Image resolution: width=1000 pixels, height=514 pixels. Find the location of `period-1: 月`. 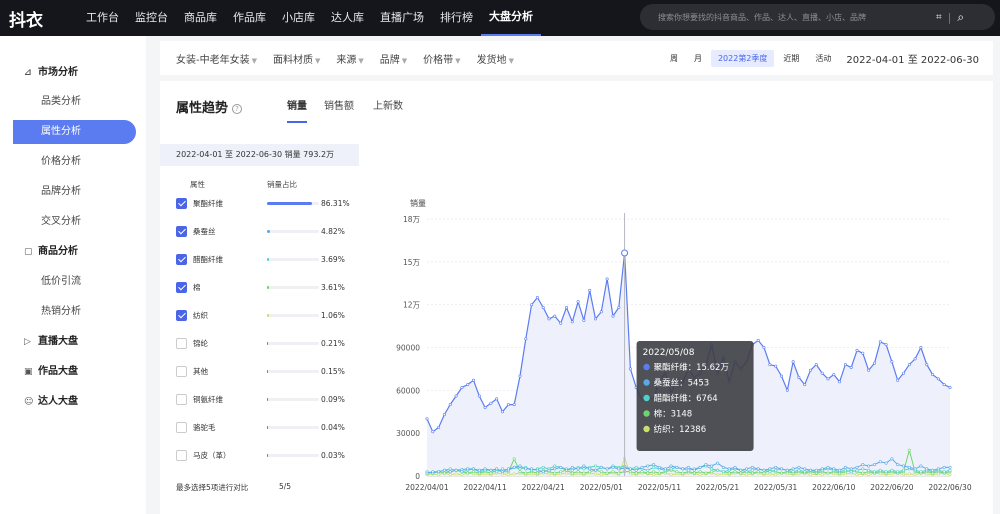

period-1: 月 is located at coordinates (698, 58).